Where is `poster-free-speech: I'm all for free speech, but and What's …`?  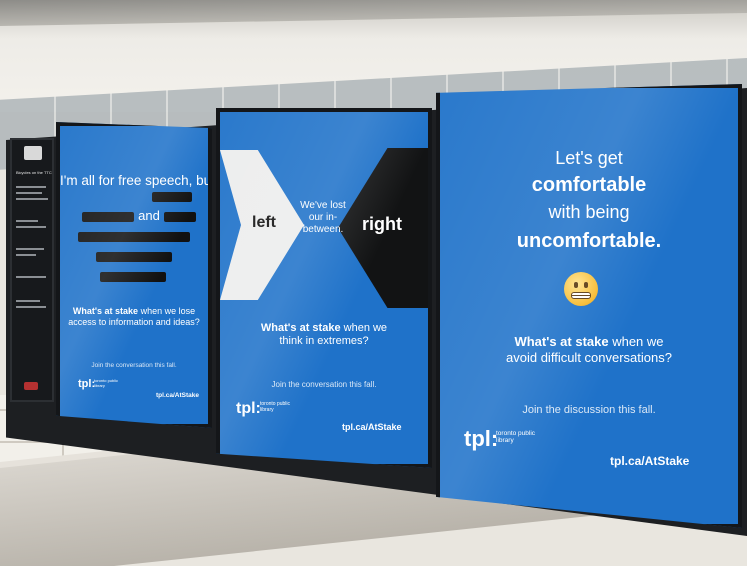 poster-free-speech: I'm all for free speech, but and What's … is located at coordinates (134, 275).